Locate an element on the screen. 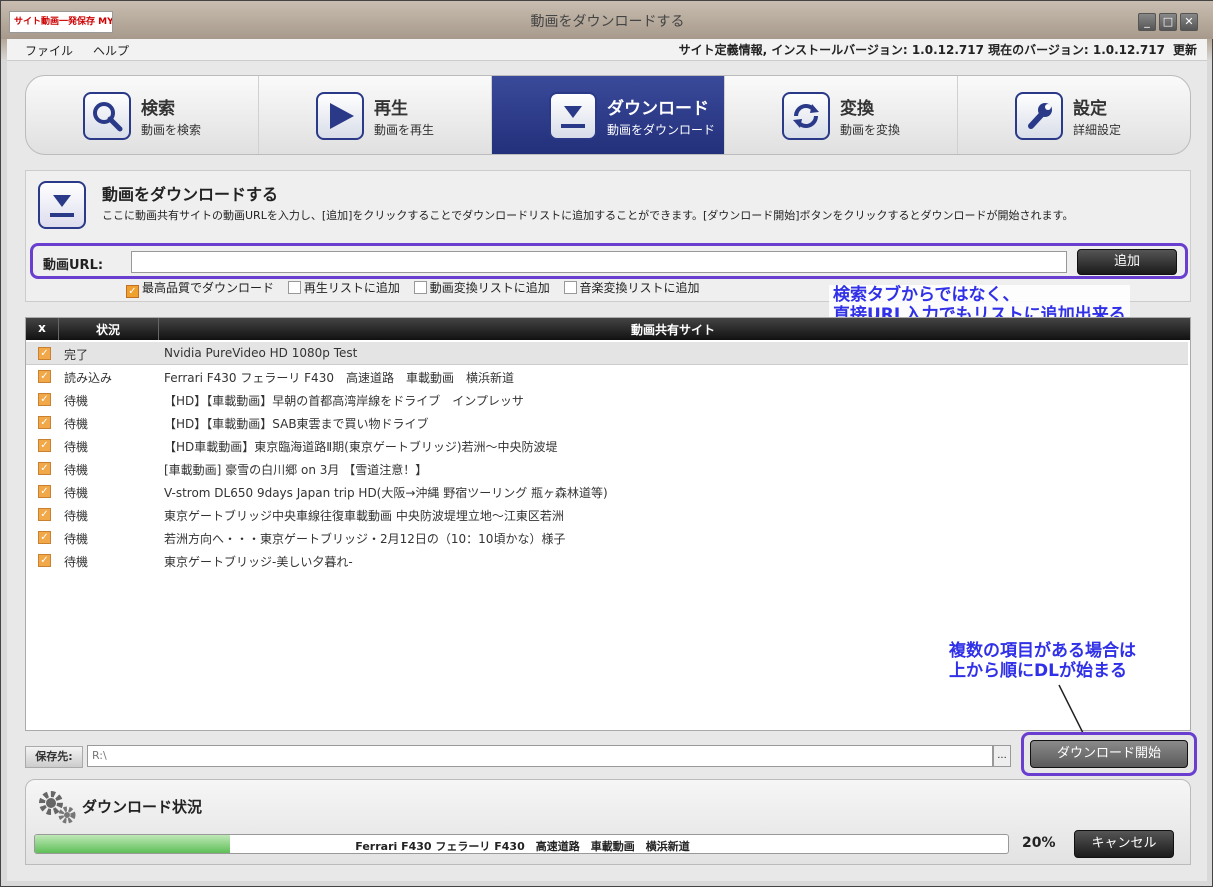 The height and width of the screenshot is (887, 1213). convert-icon is located at coordinates (806, 116).